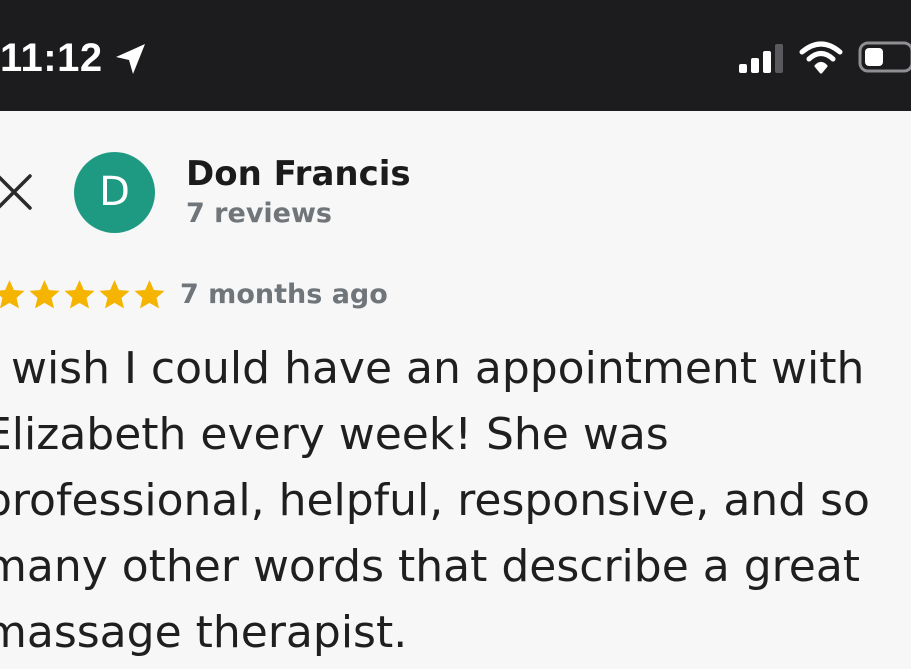  Describe the element at coordinates (130, 59) in the screenshot. I see `location-arrow-icon` at that location.